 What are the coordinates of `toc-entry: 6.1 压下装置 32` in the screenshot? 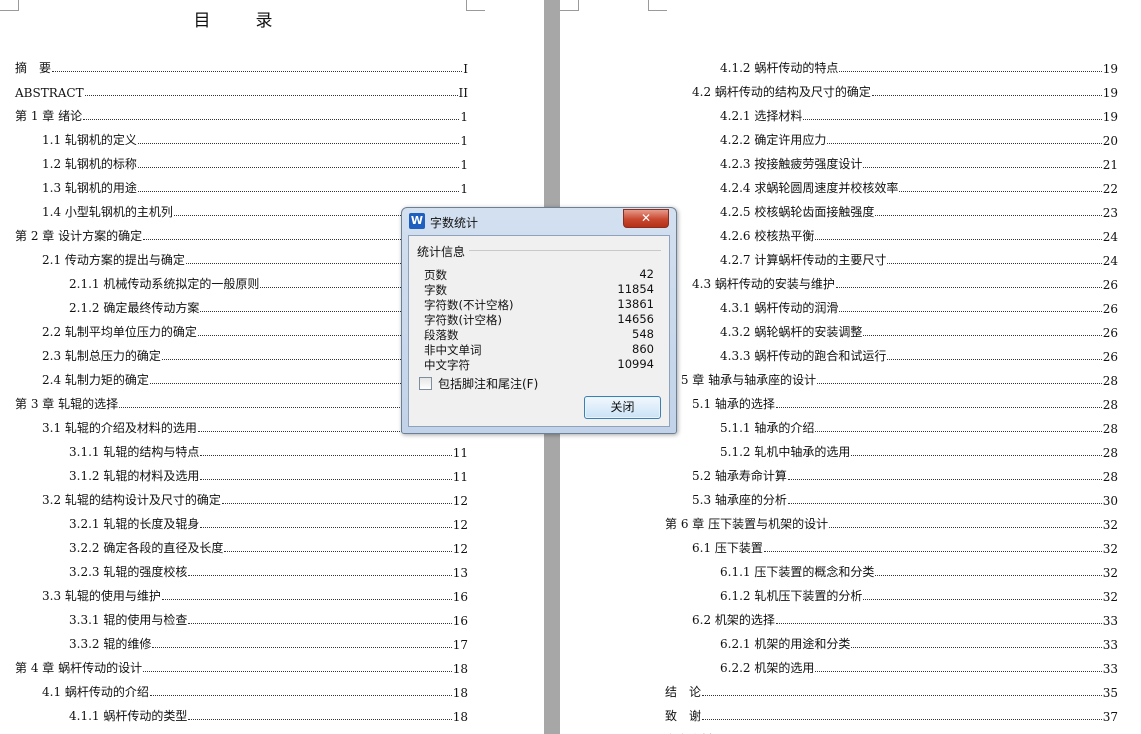 It's located at (905, 547).